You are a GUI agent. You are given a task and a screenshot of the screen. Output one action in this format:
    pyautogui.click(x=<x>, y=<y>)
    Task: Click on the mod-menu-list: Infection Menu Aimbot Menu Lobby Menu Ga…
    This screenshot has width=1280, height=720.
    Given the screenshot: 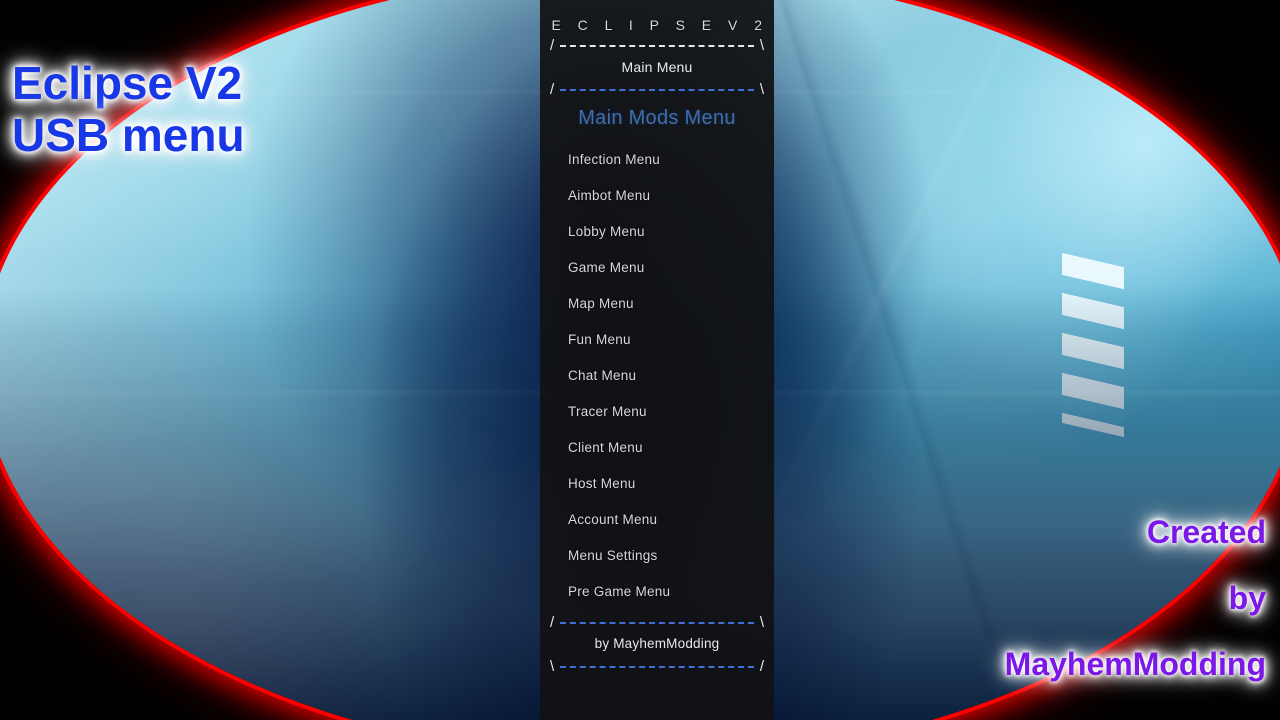 What is the action you would take?
    pyautogui.click(x=657, y=373)
    